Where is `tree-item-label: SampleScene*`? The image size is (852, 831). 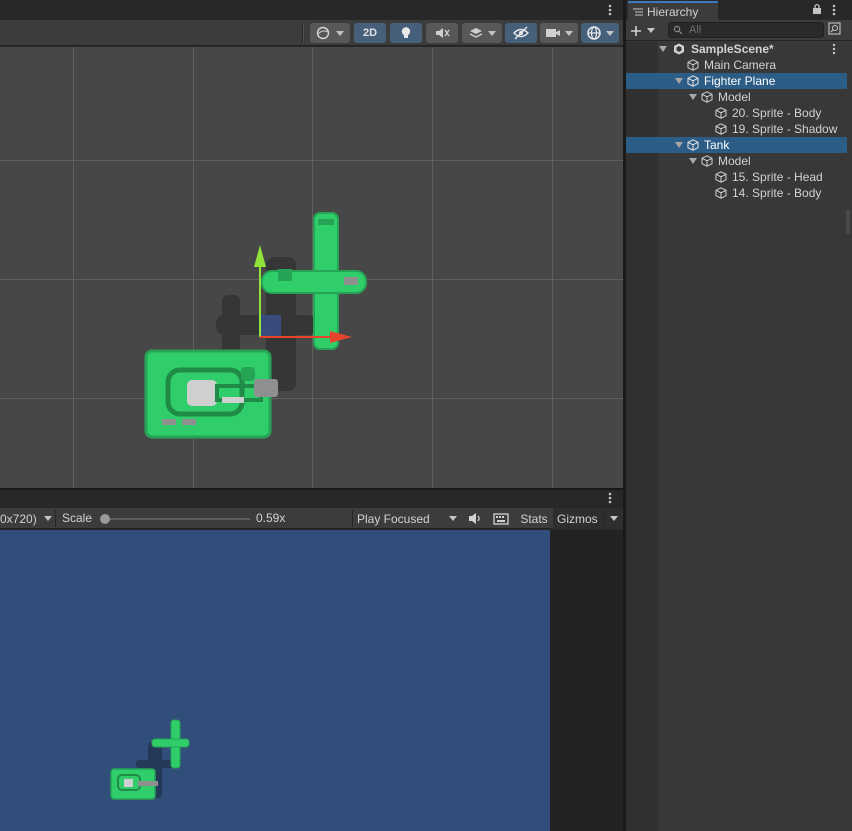 tree-item-label: SampleScene* is located at coordinates (732, 49).